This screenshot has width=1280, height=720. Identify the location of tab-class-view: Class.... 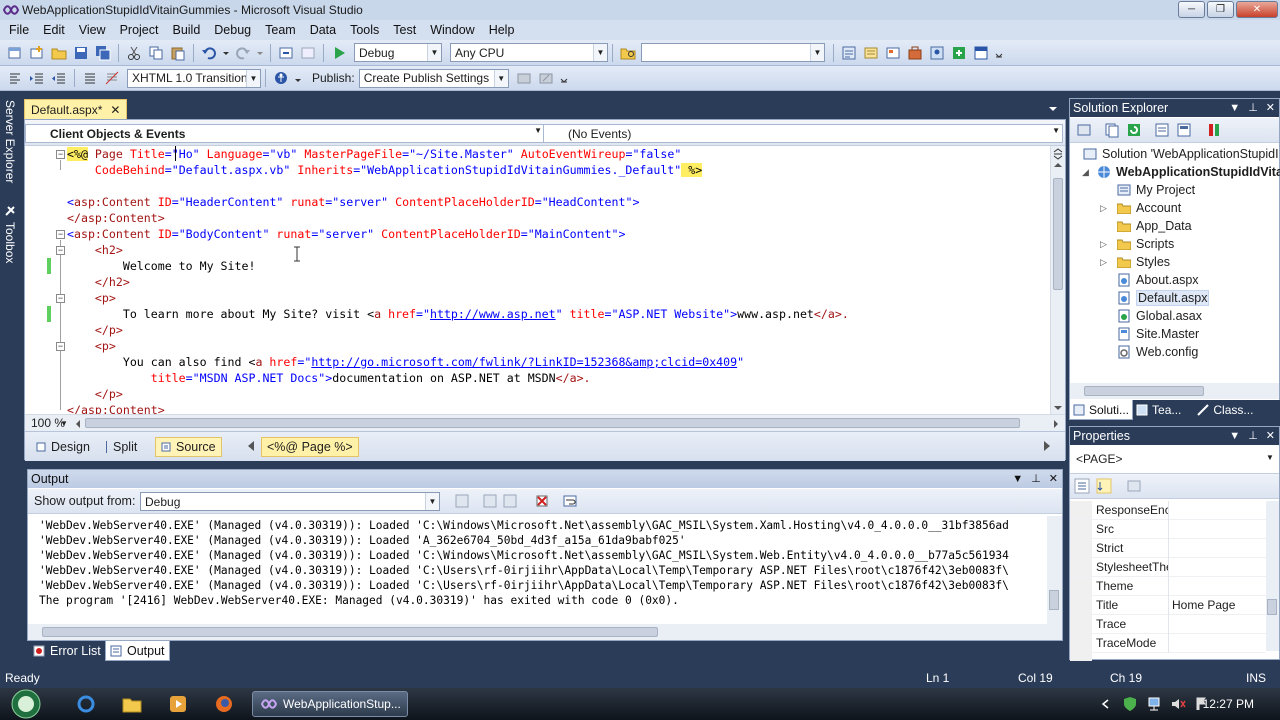
(1225, 410).